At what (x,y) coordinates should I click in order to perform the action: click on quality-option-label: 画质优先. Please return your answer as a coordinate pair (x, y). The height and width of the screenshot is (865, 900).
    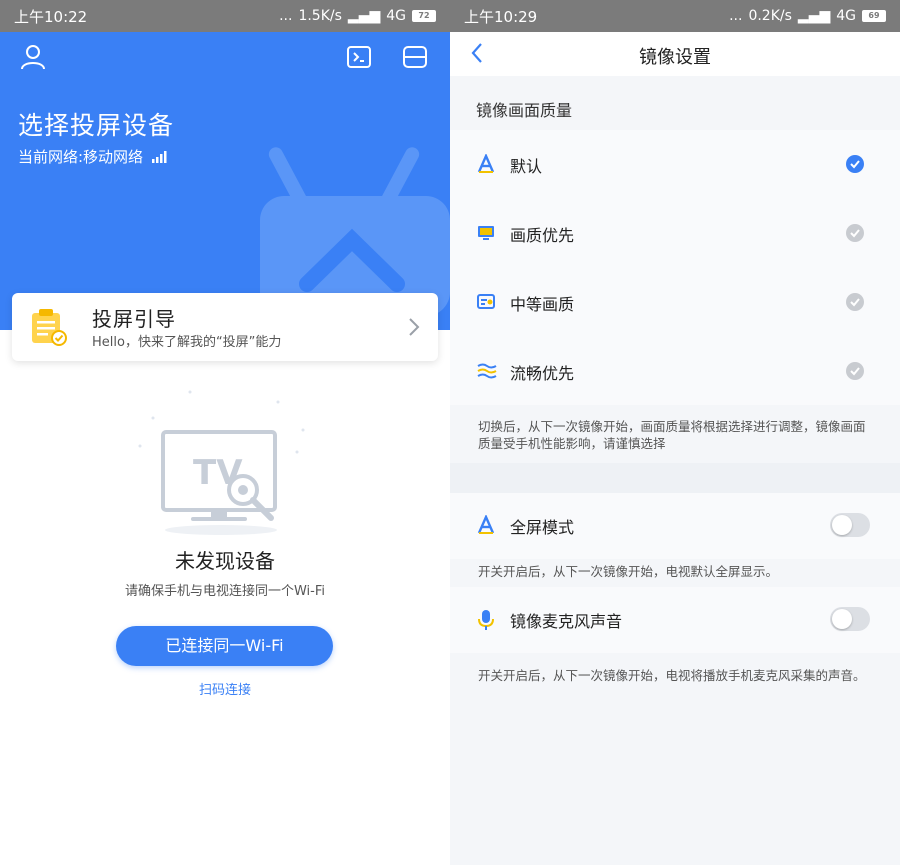
    Looking at the image, I should click on (542, 235).